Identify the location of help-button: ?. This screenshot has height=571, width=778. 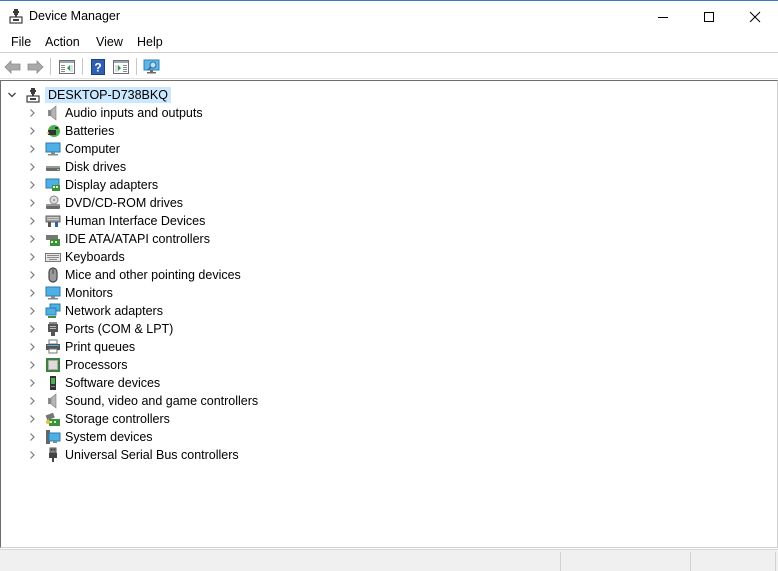
(98, 66).